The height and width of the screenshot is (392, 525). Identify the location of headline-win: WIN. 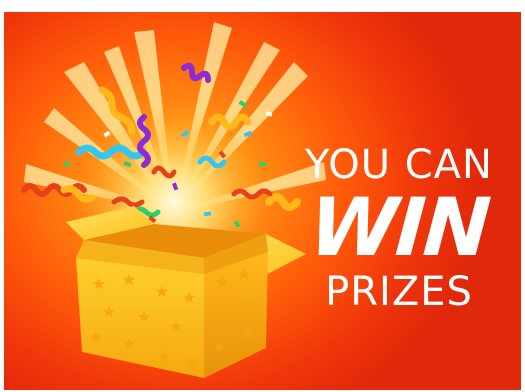
(399, 227).